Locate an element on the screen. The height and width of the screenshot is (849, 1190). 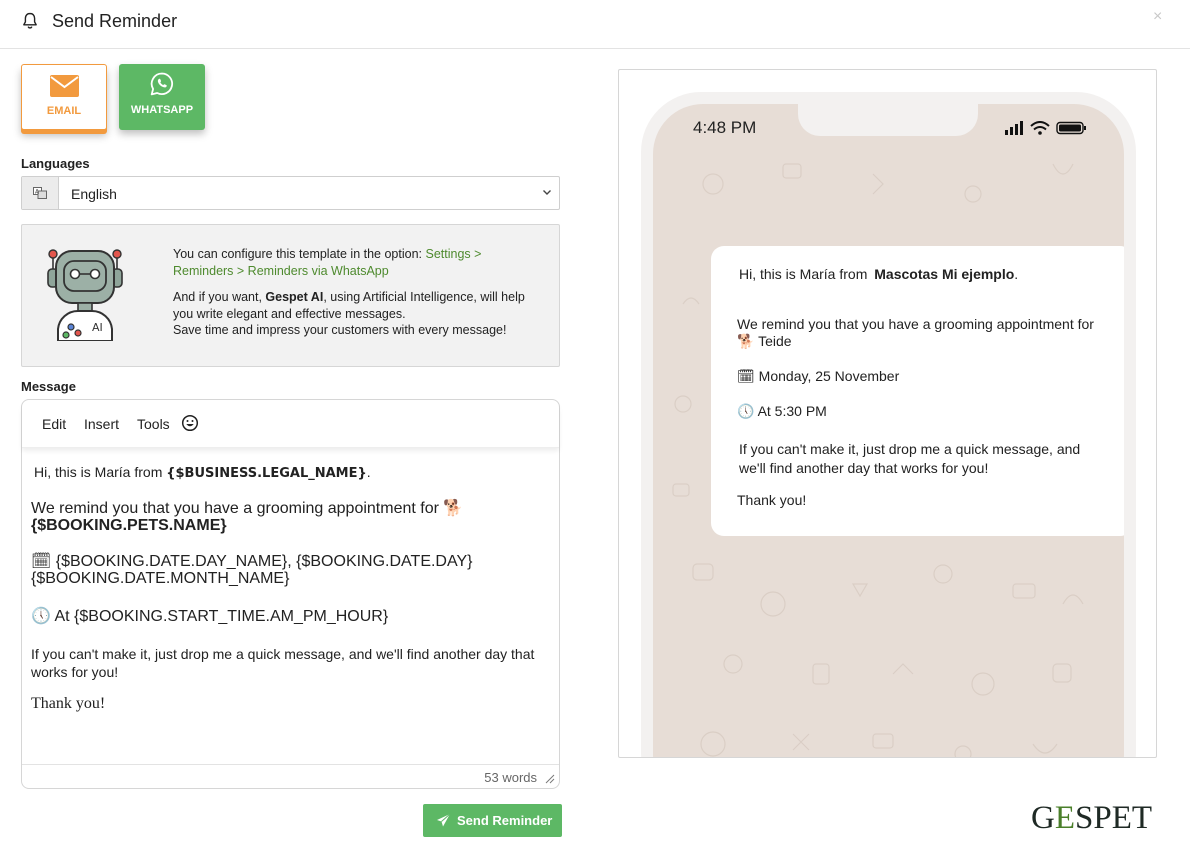
translate-icon: A is located at coordinates (40, 193).